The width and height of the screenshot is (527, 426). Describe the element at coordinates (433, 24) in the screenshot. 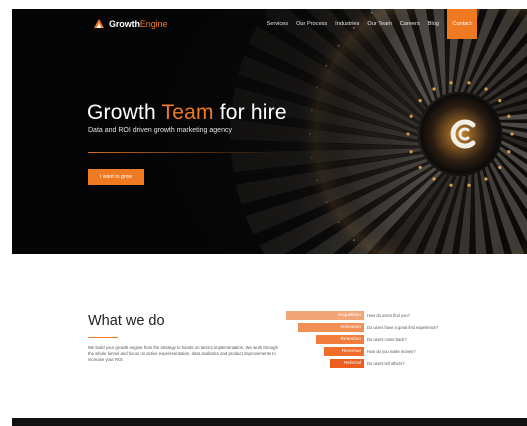

I see `nav-item-blog: Blog` at that location.